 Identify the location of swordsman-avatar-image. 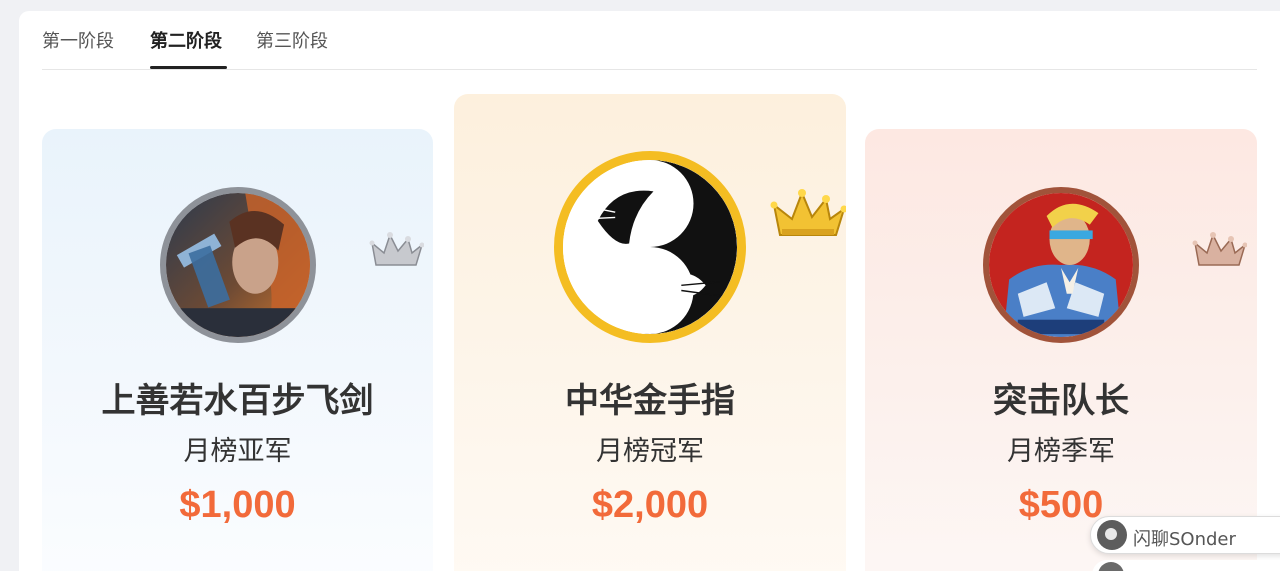
(238, 265).